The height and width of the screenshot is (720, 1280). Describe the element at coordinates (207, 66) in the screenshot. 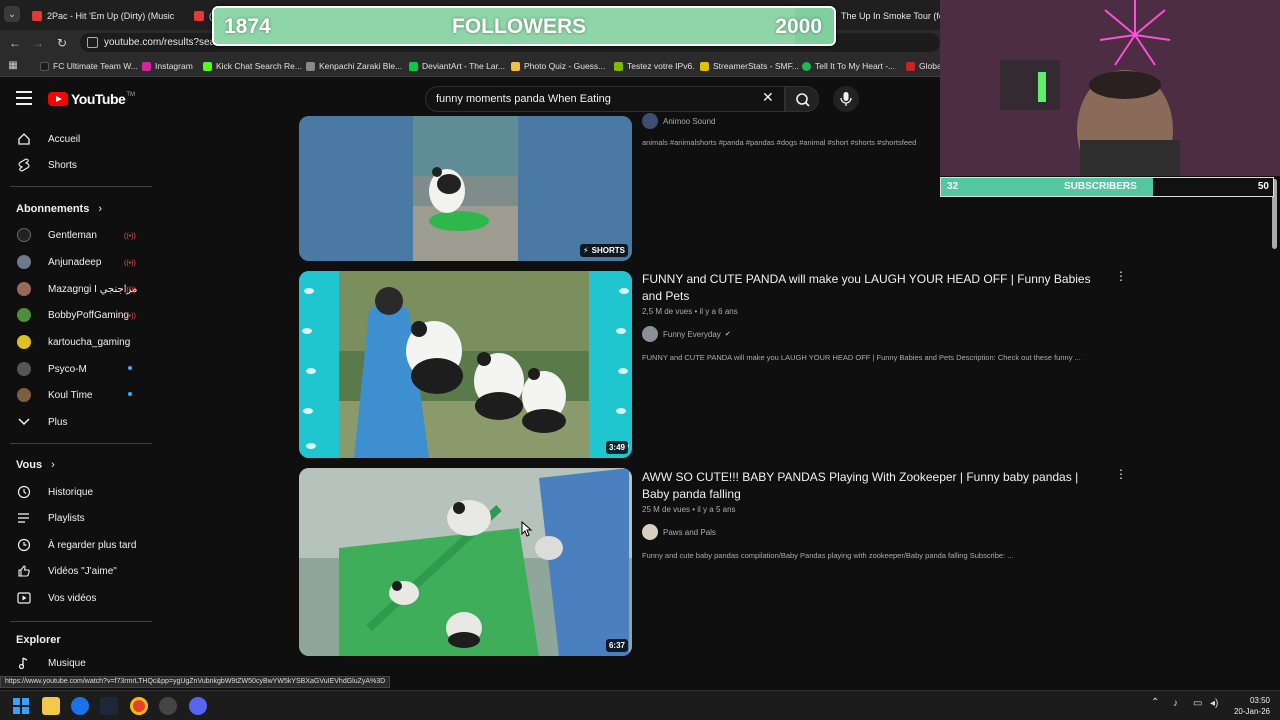

I see `kick-icon` at that location.